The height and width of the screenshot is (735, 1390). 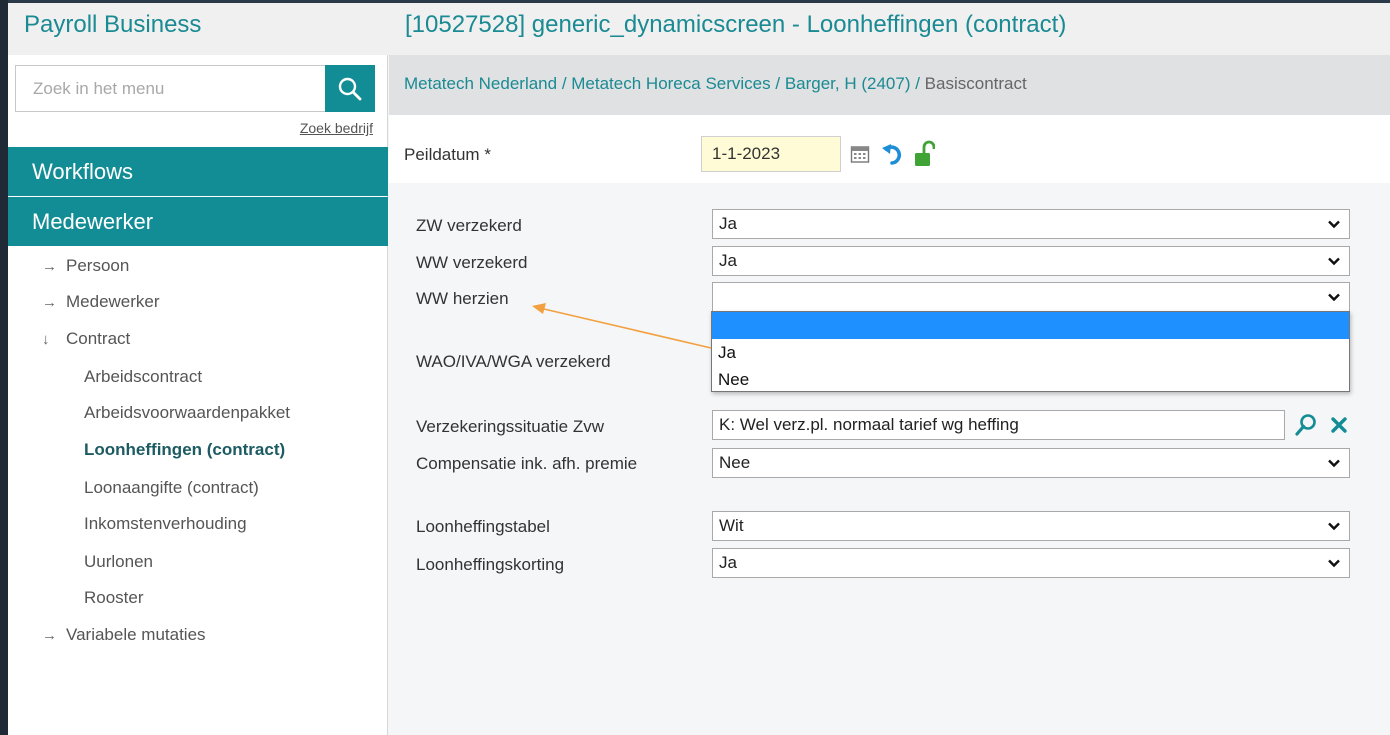 I want to click on nav-item-uurlonen: Uurlonen, so click(x=118, y=562).